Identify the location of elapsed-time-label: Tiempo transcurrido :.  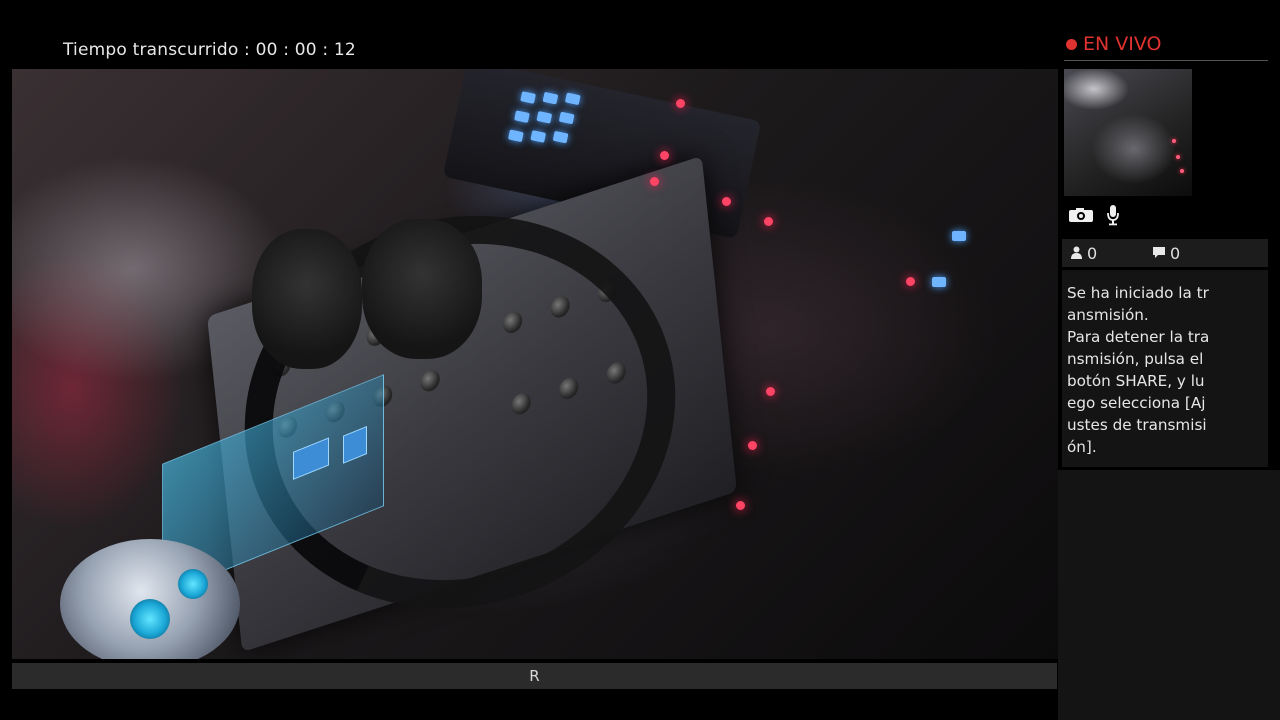
(156, 50).